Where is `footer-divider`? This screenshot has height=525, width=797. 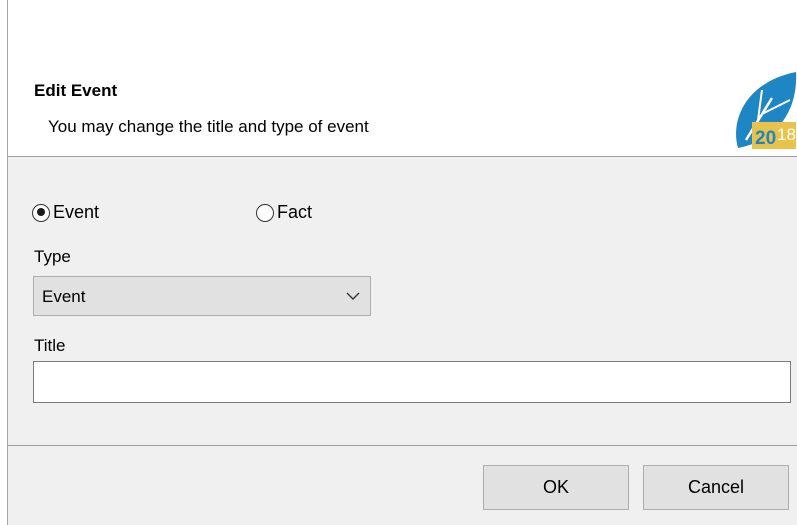 footer-divider is located at coordinates (402, 445).